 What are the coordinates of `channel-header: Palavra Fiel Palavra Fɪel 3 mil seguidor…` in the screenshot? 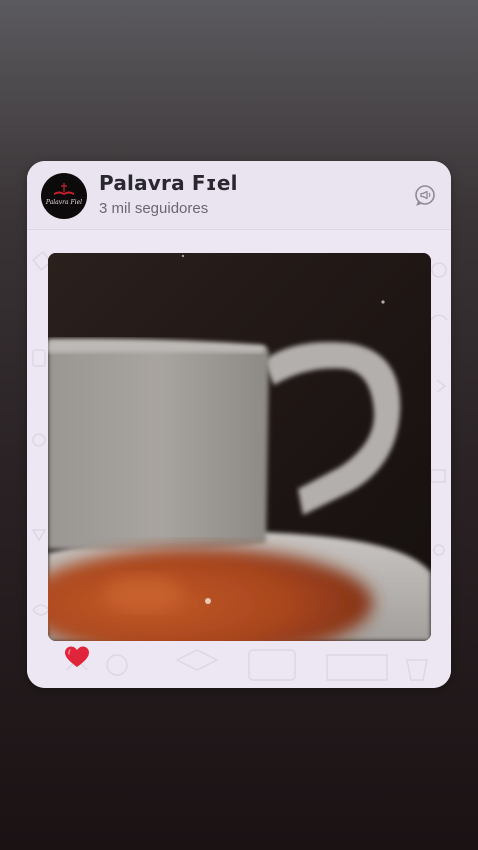 It's located at (239, 195).